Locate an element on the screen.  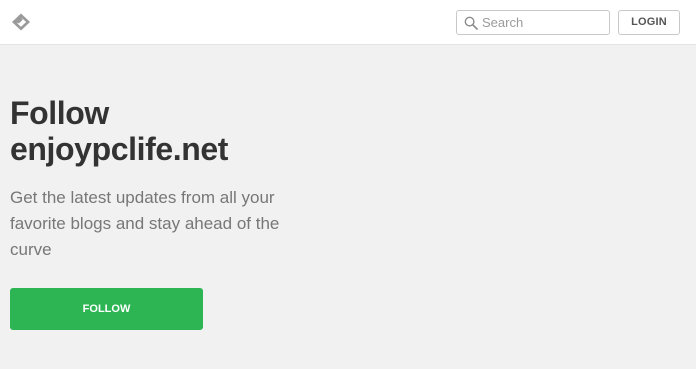
feedly-logo-icon is located at coordinates (21, 22).